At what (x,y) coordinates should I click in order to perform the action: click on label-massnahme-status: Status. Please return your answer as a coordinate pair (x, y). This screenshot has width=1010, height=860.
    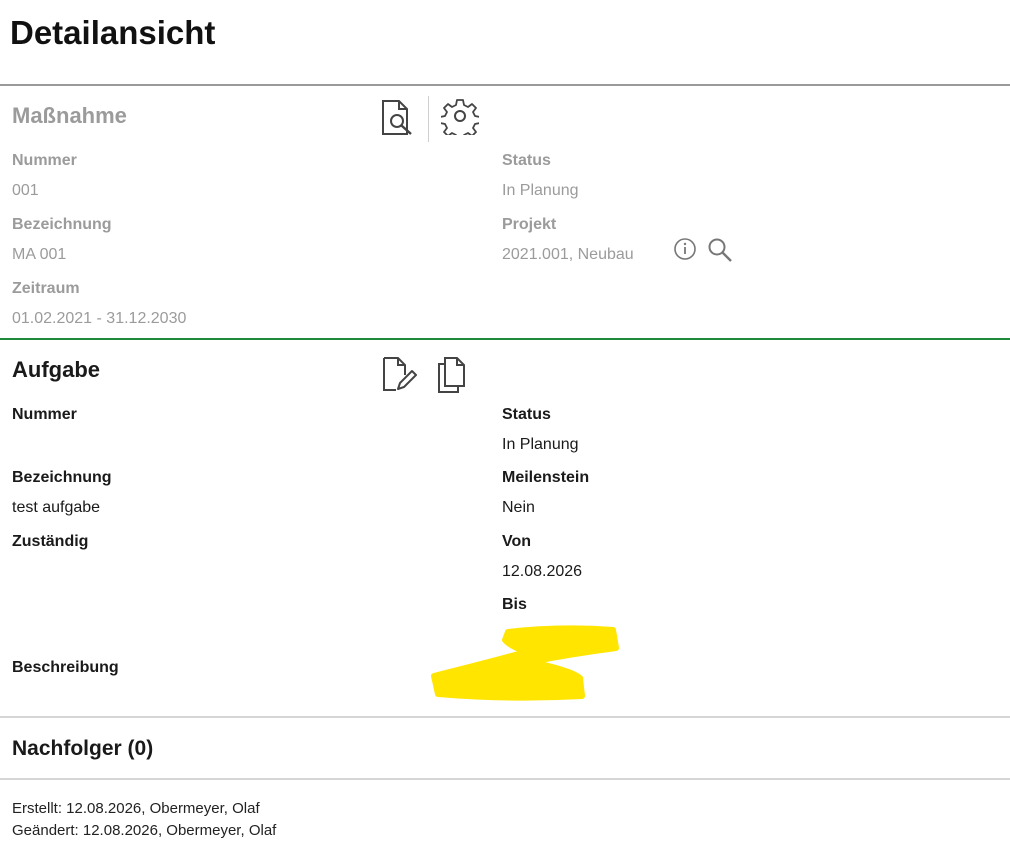
    Looking at the image, I should click on (526, 160).